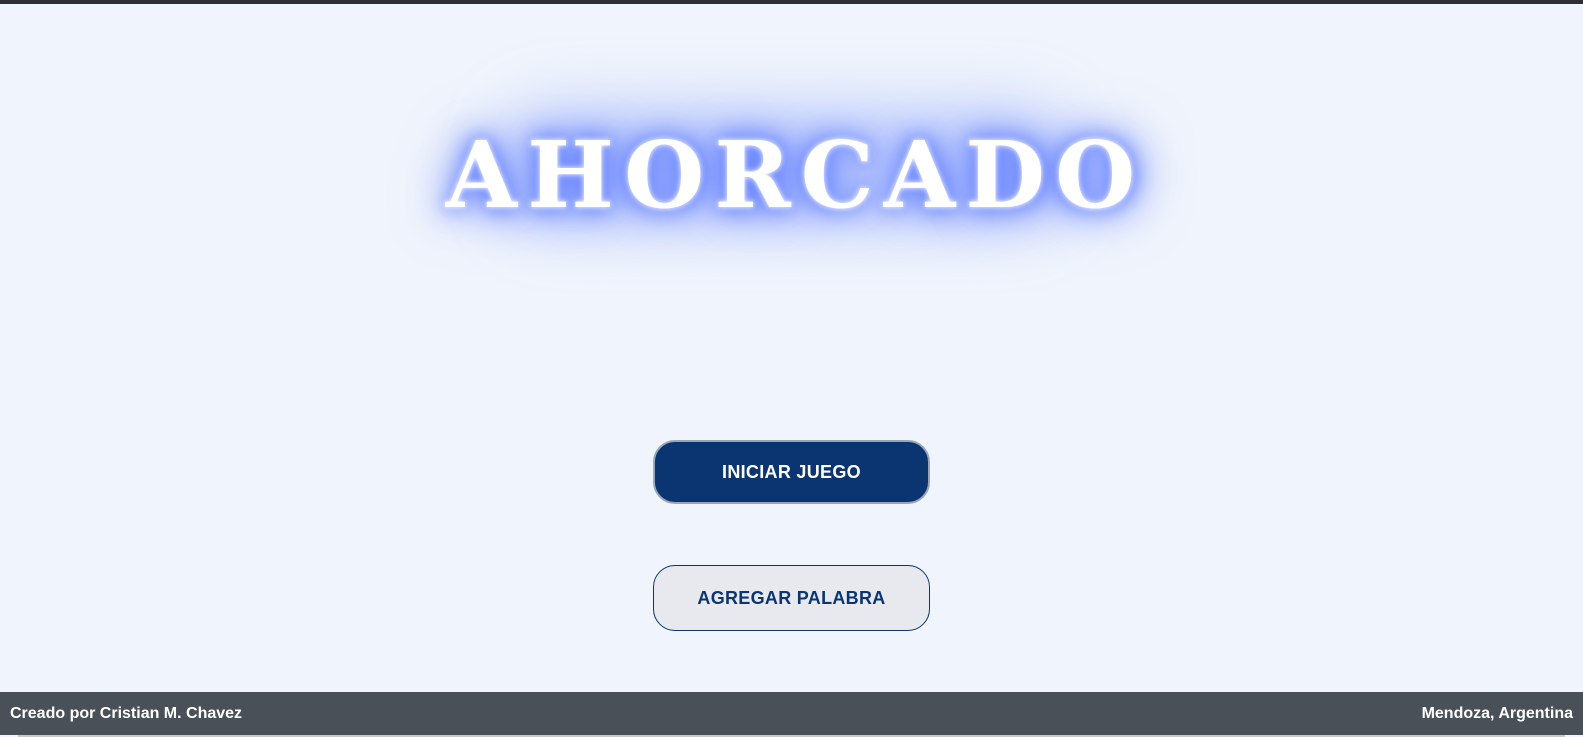 Image resolution: width=1583 pixels, height=737 pixels. What do you see at coordinates (1497, 713) in the screenshot?
I see `footer-location: Mendoza, Argentina` at bounding box center [1497, 713].